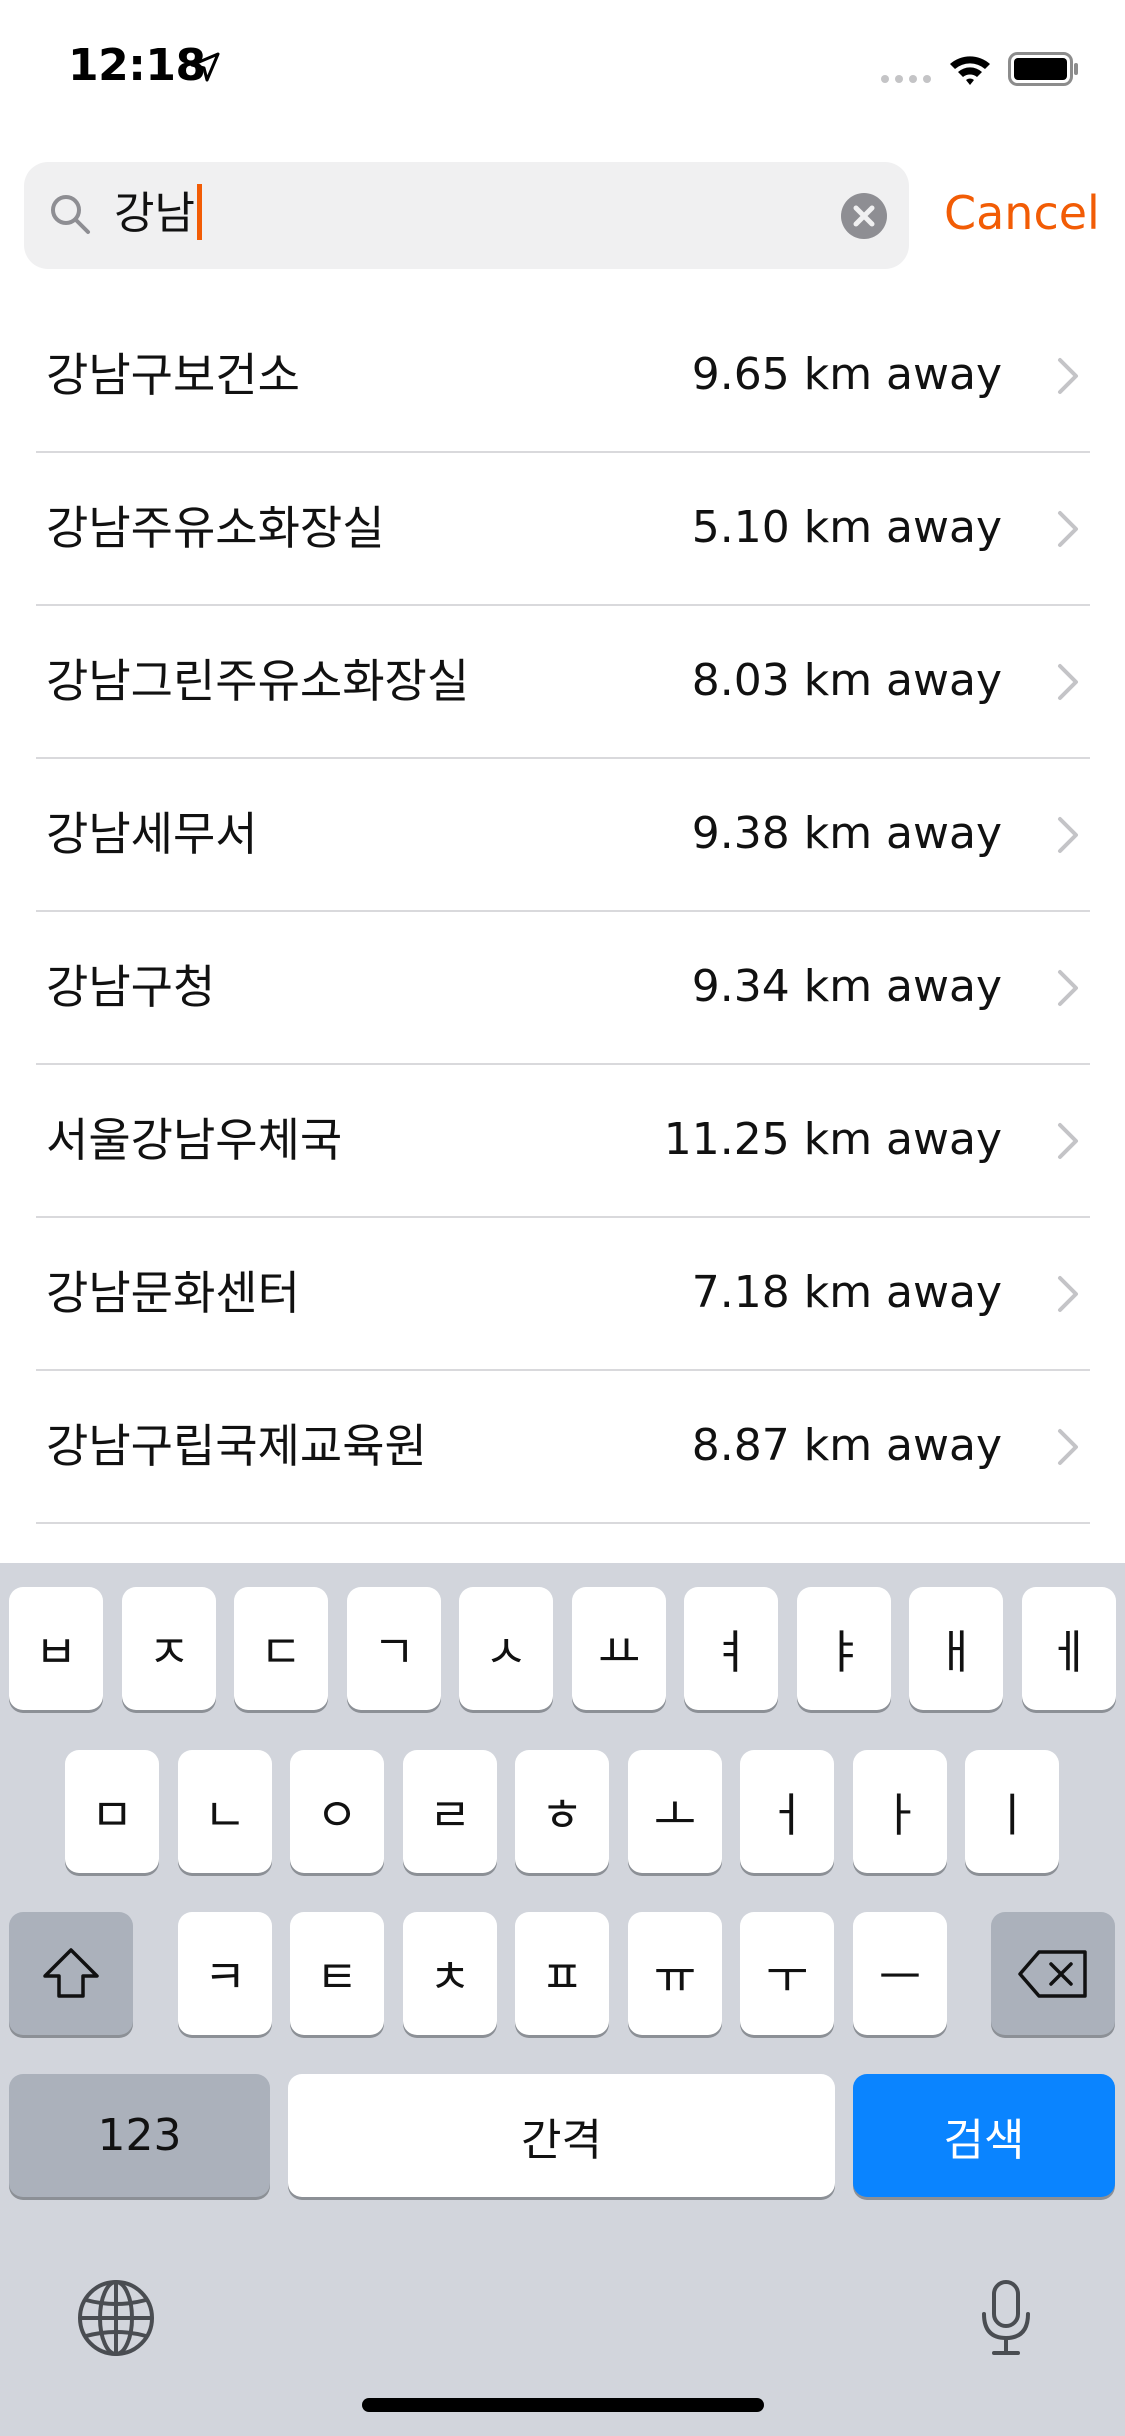 The height and width of the screenshot is (2436, 1125). I want to click on key: ㅅ, so click(506, 1648).